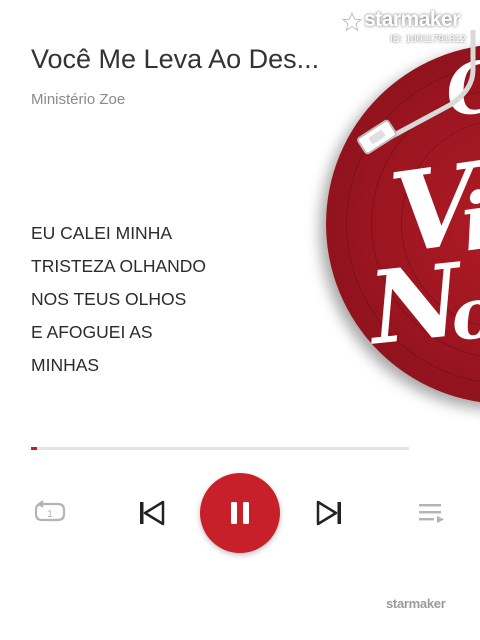 Image resolution: width=480 pixels, height=640 pixels. I want to click on star-icon, so click(352, 22).